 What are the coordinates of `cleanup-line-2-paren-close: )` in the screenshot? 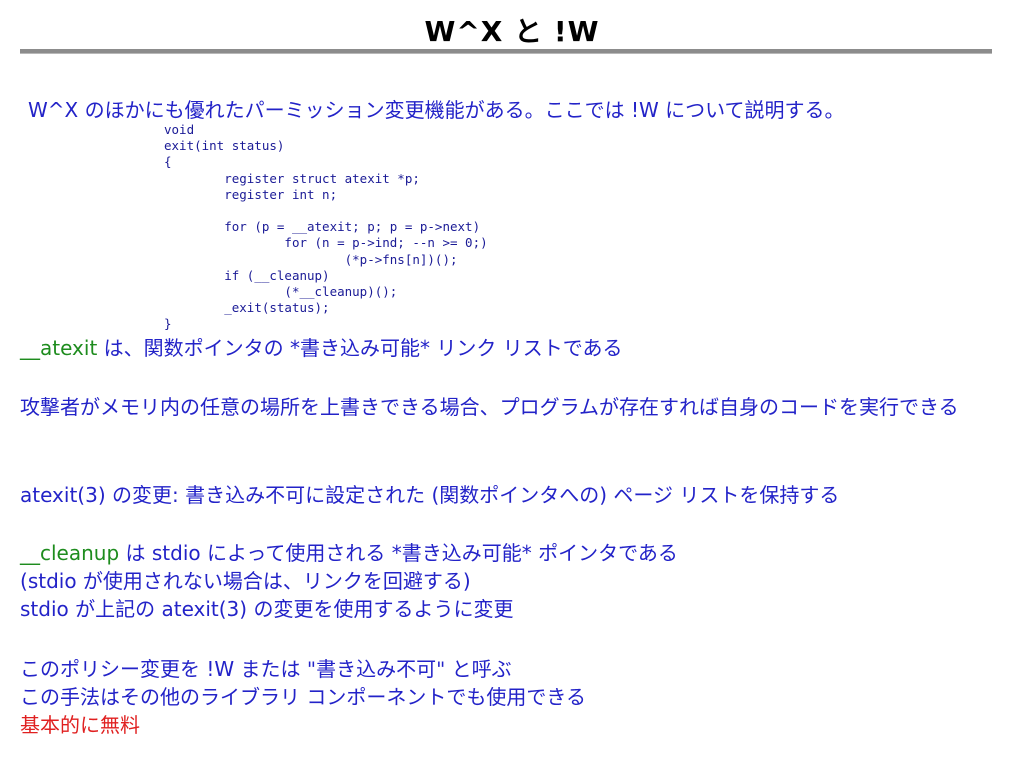 It's located at (466, 581).